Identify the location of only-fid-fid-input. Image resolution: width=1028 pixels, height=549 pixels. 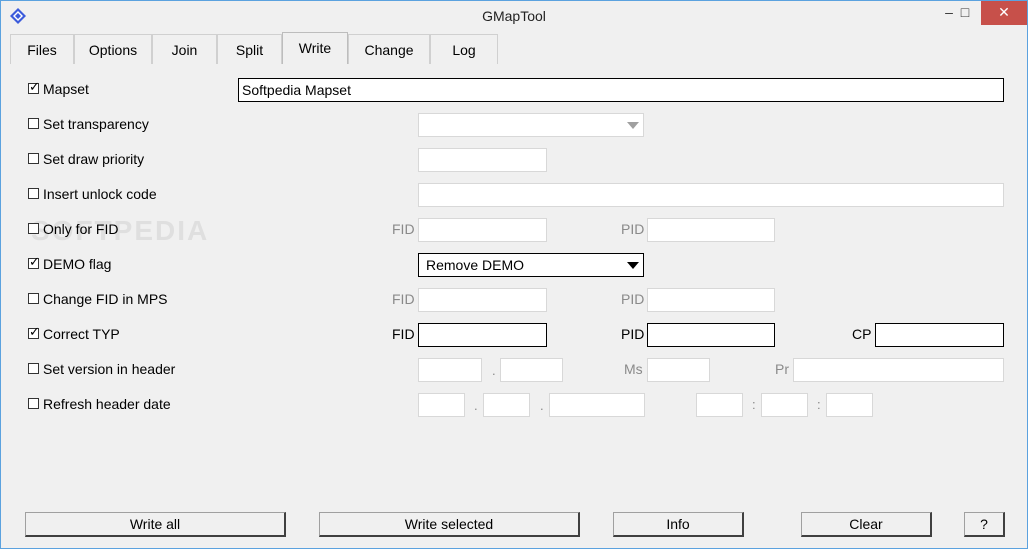
(482, 230).